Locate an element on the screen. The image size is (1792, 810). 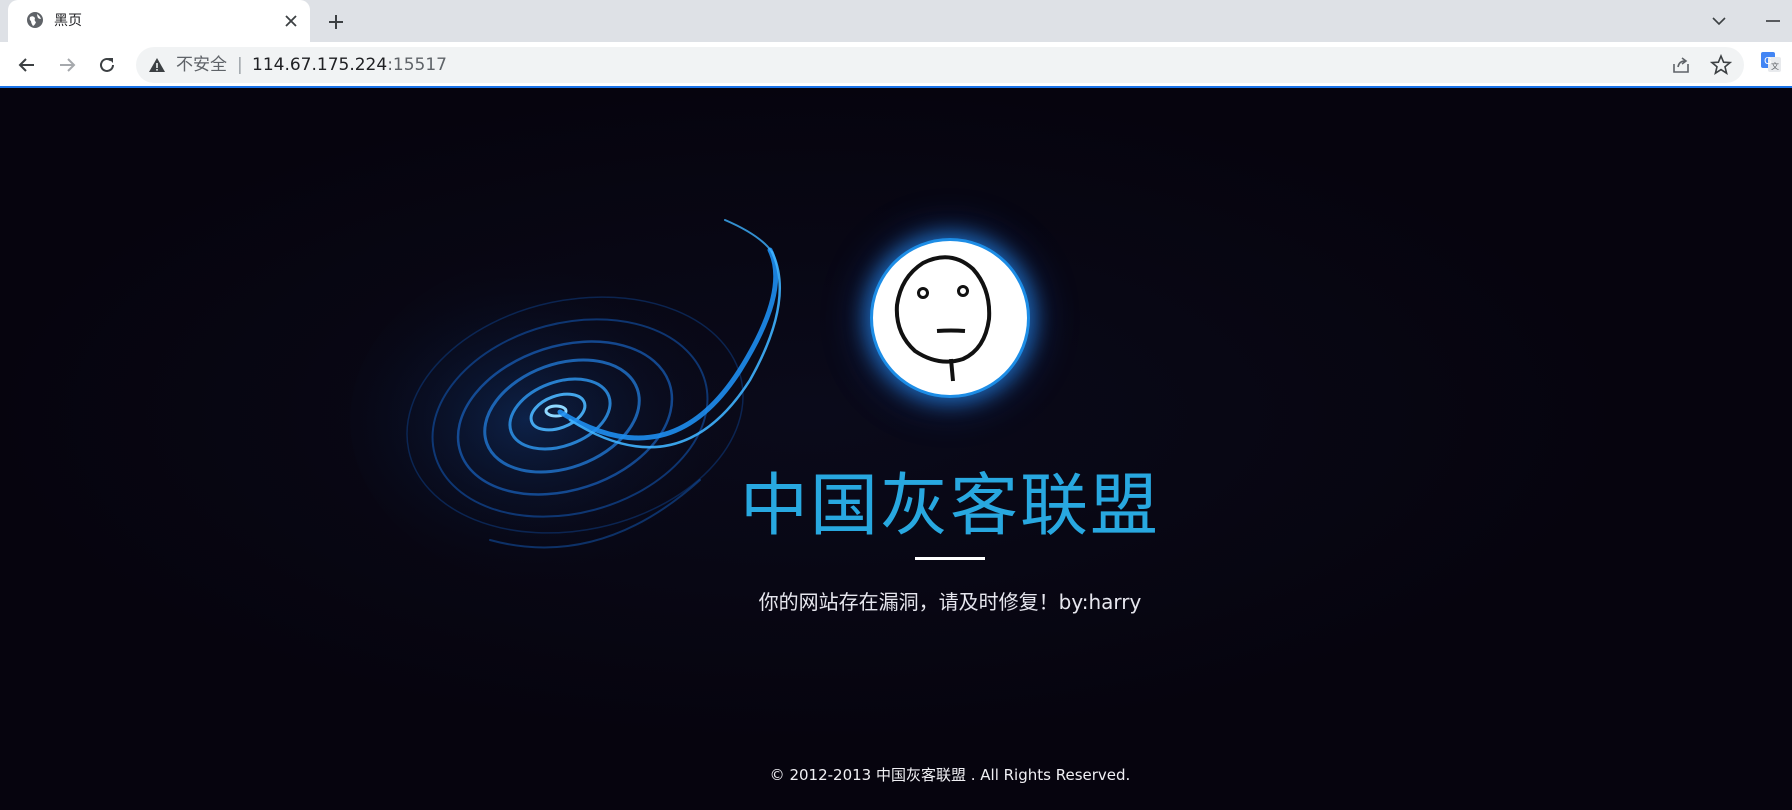
plus-icon is located at coordinates (336, 22).